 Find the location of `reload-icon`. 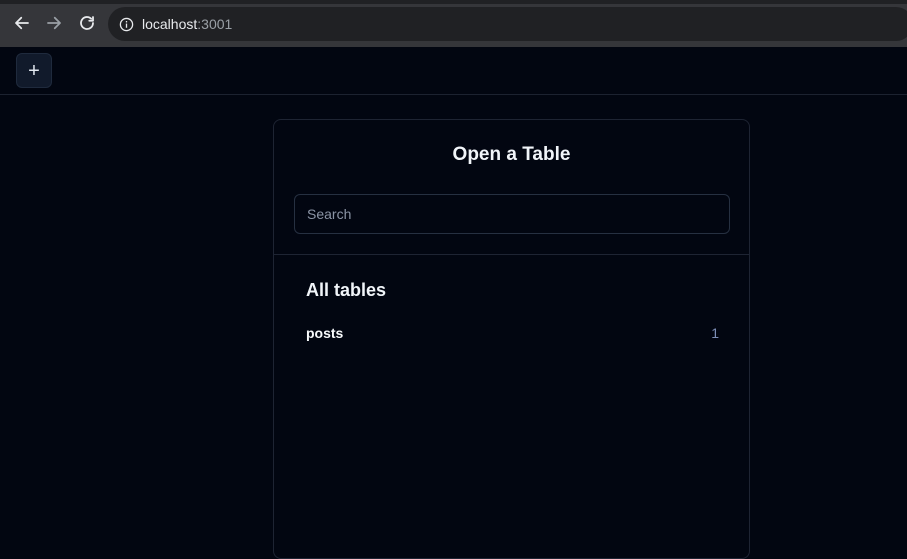

reload-icon is located at coordinates (87, 23).